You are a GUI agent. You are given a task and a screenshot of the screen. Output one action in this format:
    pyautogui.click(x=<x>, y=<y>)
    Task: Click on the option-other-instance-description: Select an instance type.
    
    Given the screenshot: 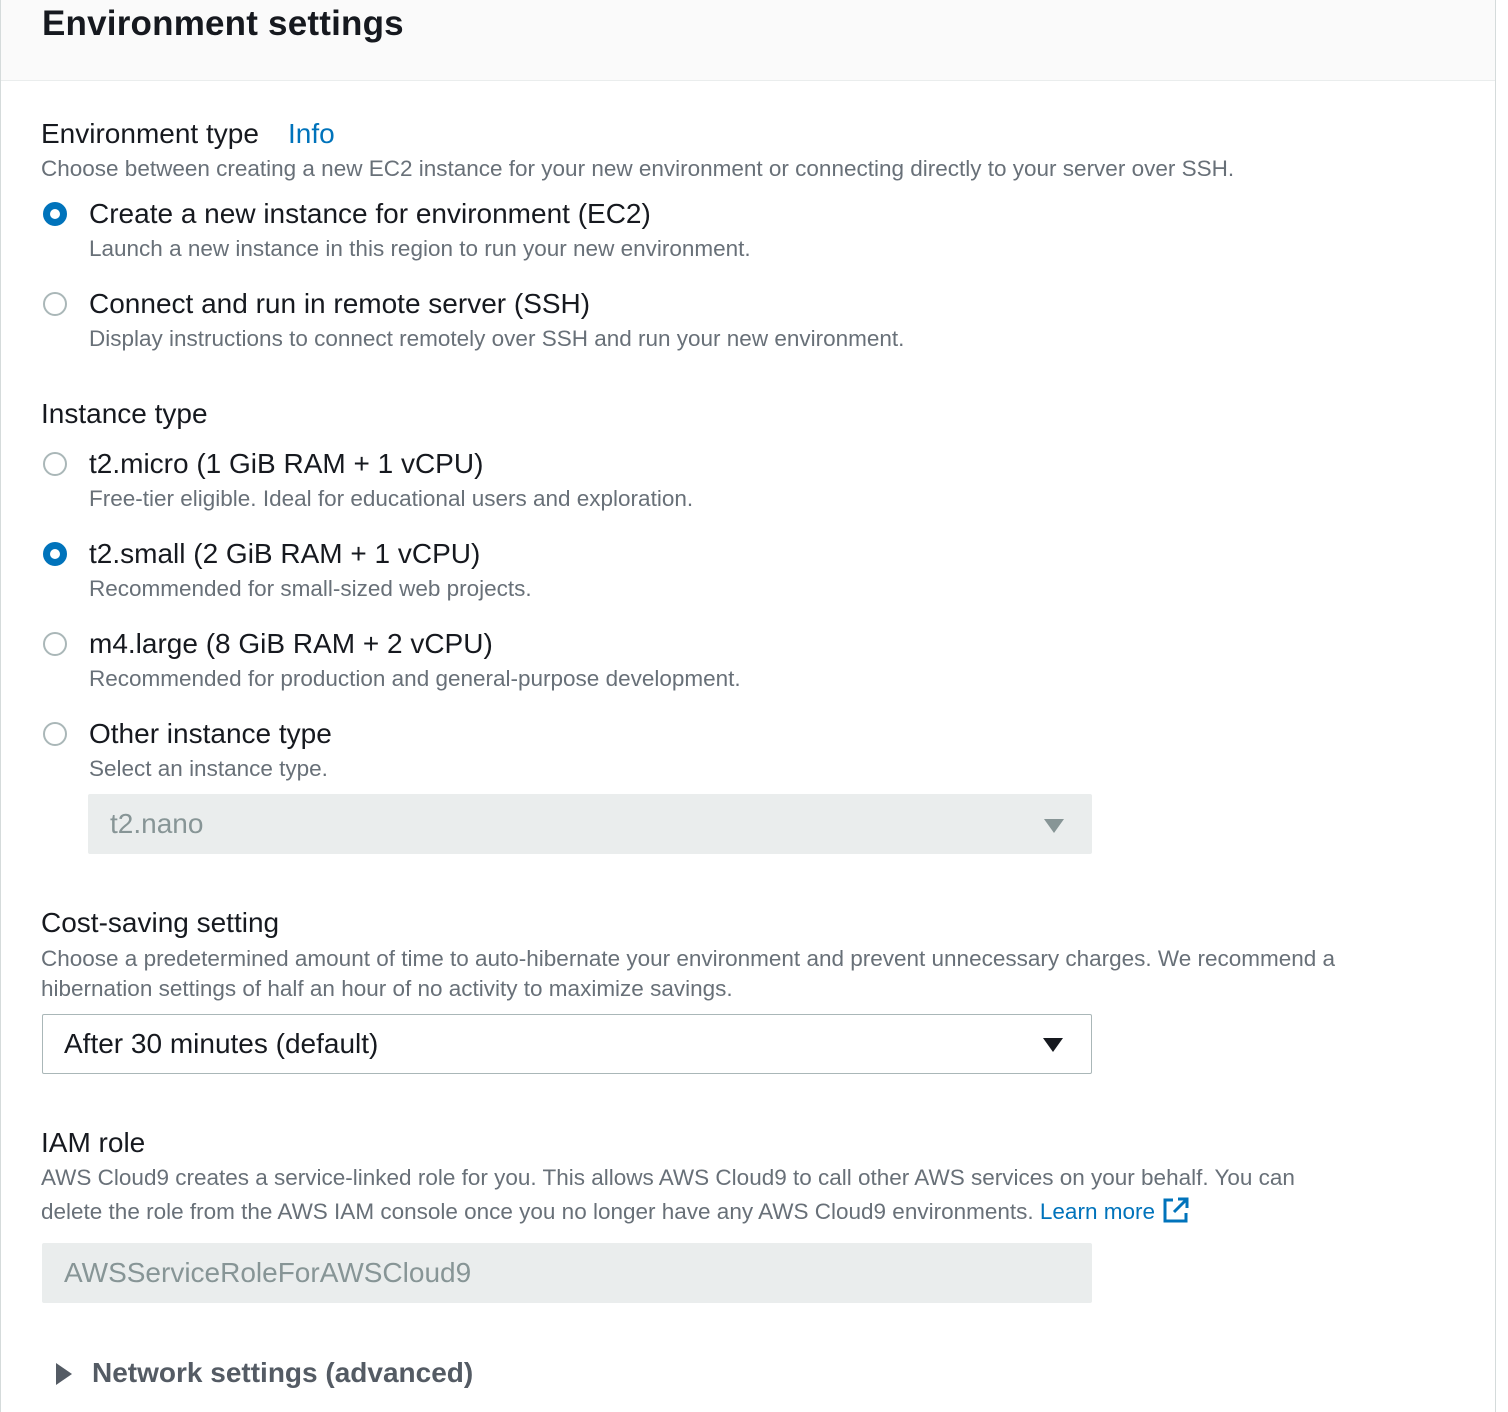 What is the action you would take?
    pyautogui.click(x=208, y=768)
    